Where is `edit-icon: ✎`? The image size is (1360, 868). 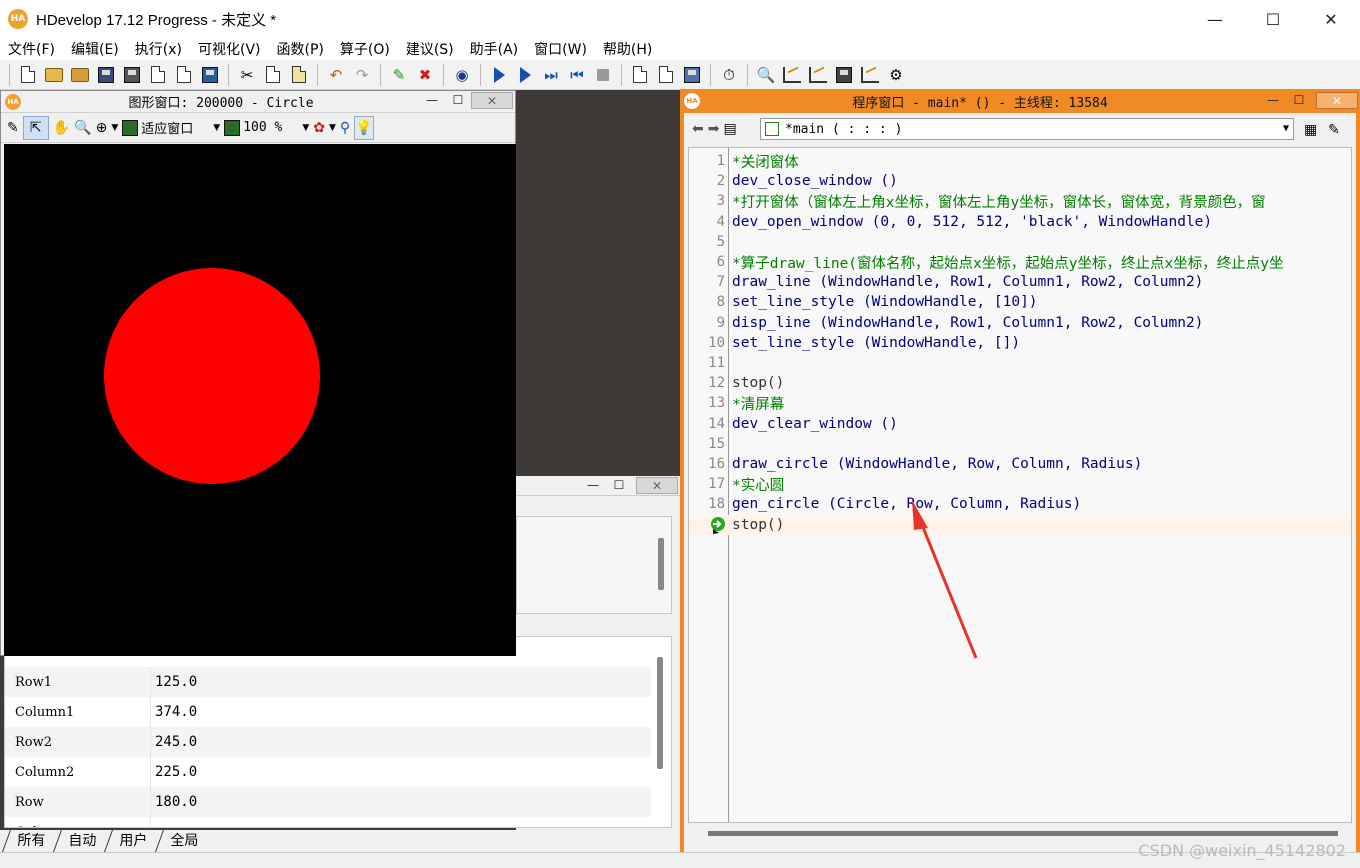 edit-icon: ✎ is located at coordinates (13, 128).